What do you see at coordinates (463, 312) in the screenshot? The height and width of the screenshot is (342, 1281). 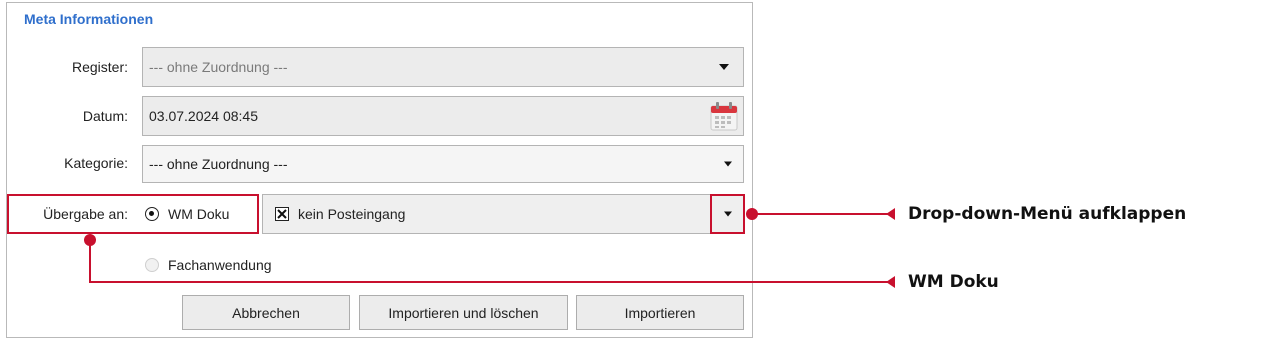 I see `import-delete-button: Importieren und löschen` at bounding box center [463, 312].